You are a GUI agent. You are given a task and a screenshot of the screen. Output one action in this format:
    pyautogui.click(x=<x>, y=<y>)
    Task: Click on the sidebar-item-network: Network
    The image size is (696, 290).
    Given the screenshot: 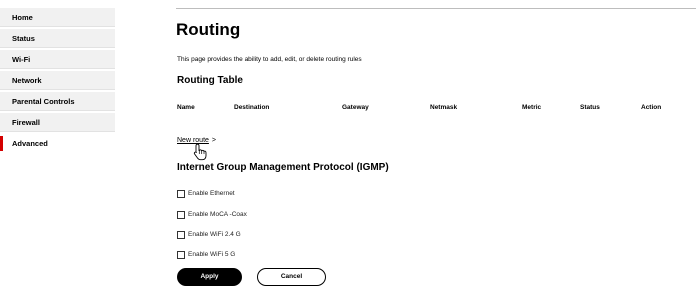 What is the action you would take?
    pyautogui.click(x=57, y=80)
    